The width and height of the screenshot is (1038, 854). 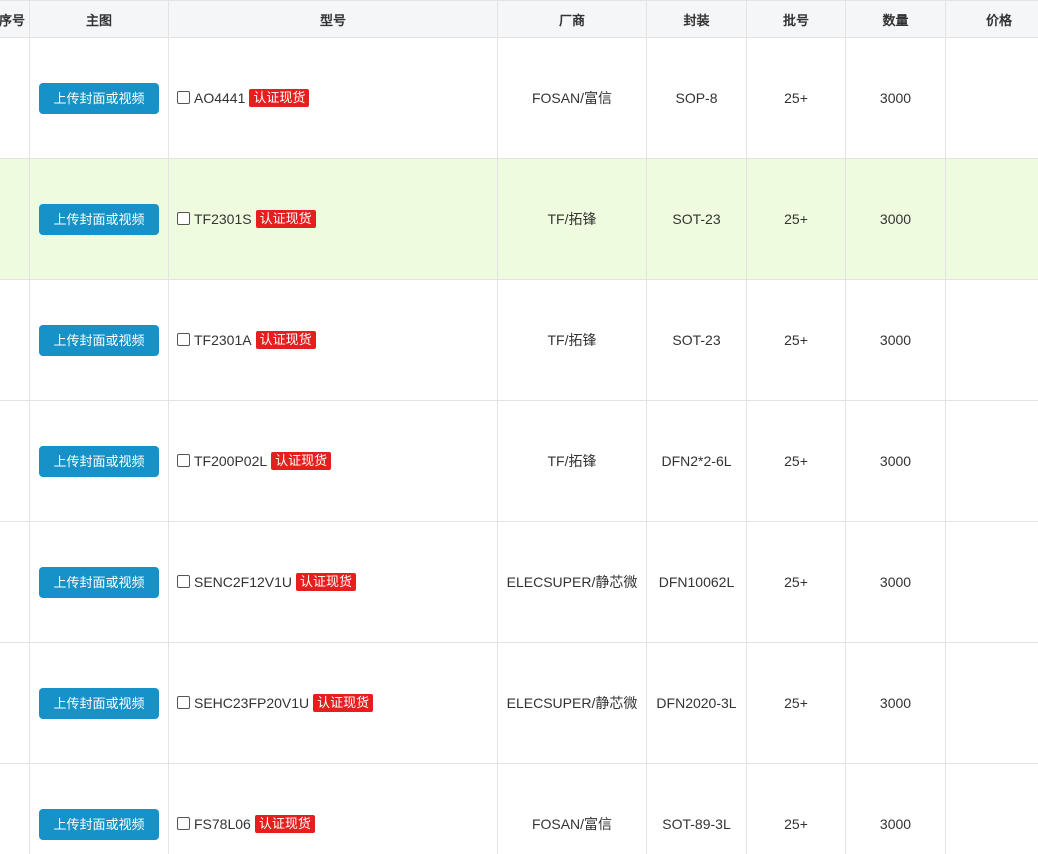 I want to click on col-header-index: 序号, so click(x=15, y=19).